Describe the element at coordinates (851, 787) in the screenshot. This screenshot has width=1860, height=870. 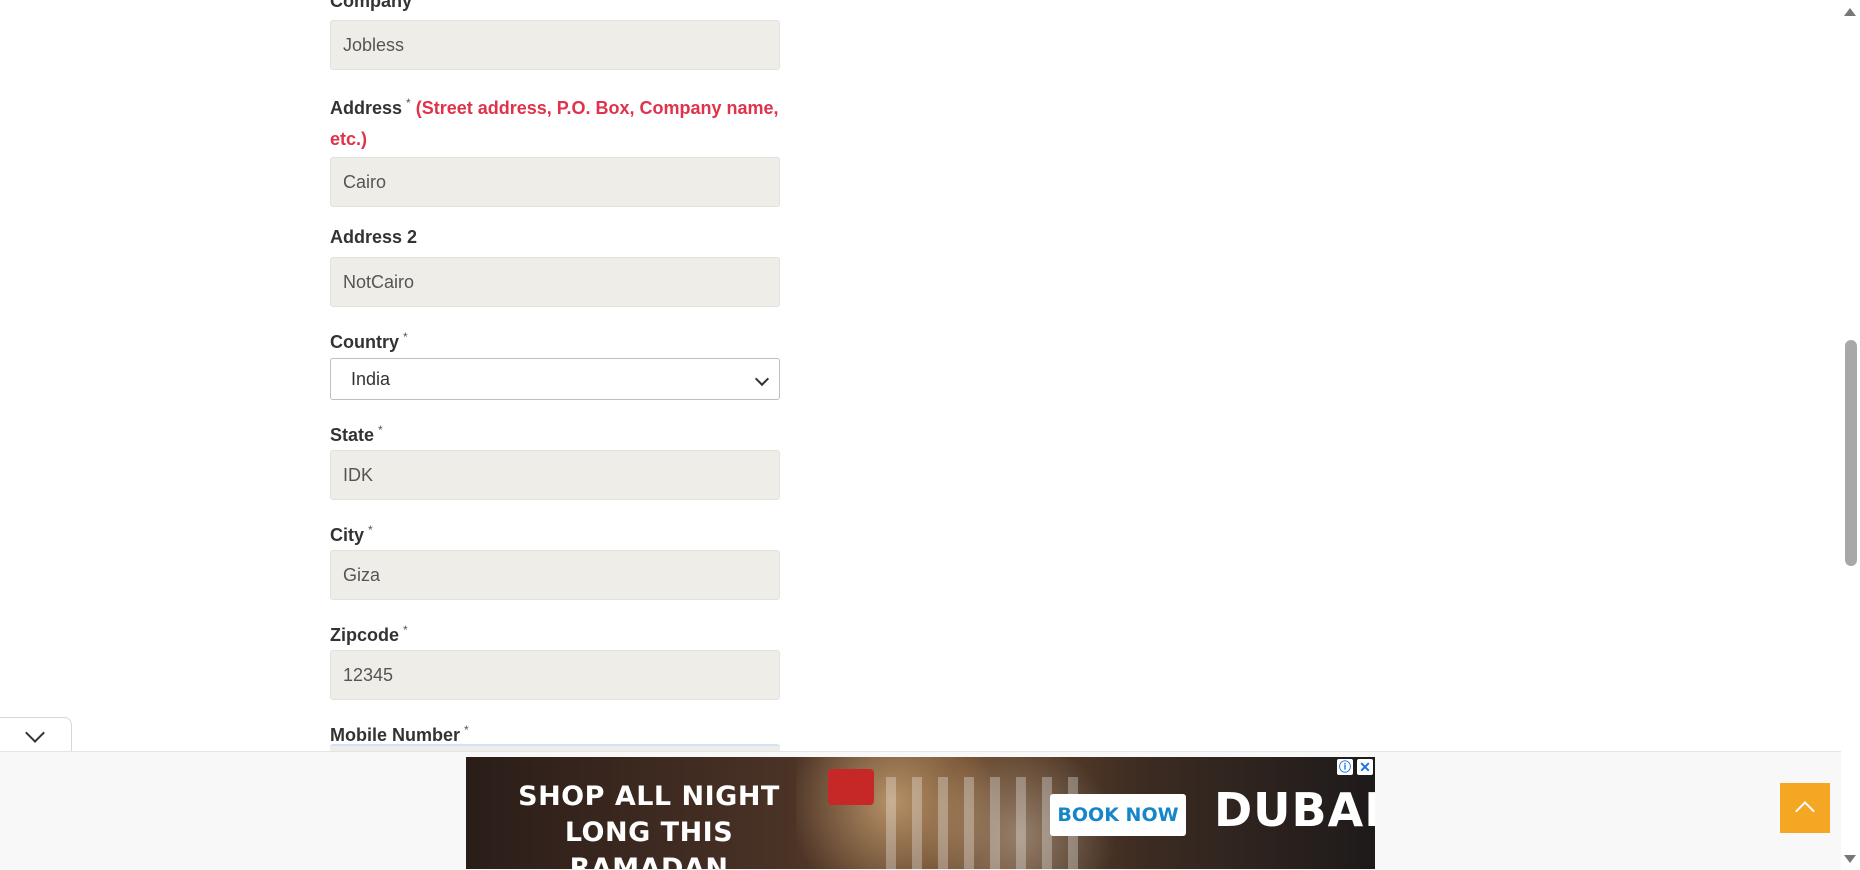
I see `ad-bus-image` at that location.